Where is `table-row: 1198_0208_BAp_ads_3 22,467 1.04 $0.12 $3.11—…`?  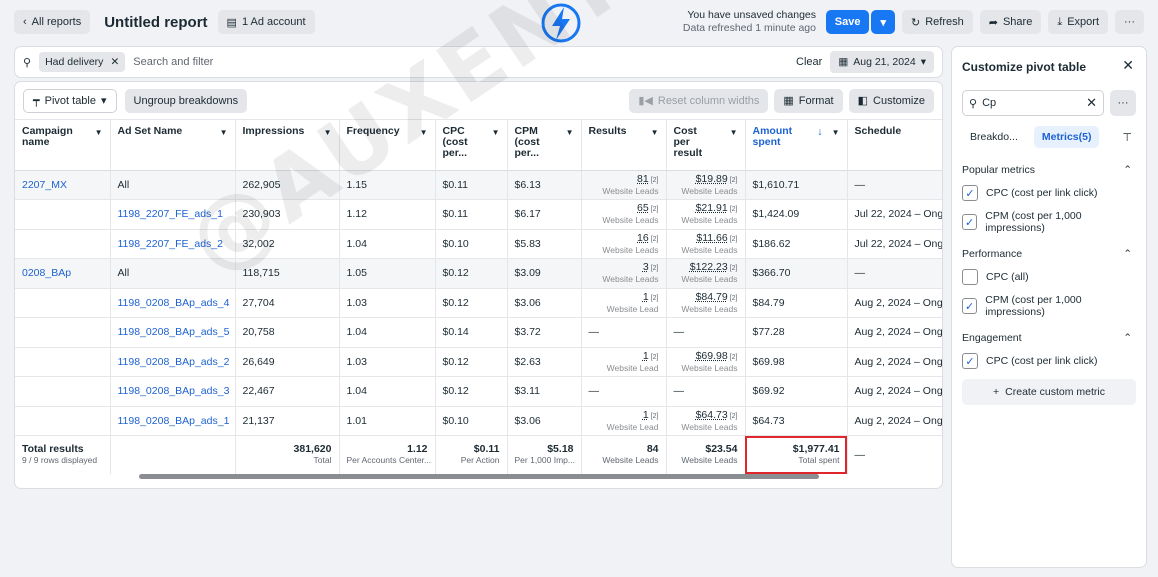 table-row: 1198_0208_BAp_ads_3 22,467 1.04 $0.12 $3.11—… is located at coordinates (478, 391).